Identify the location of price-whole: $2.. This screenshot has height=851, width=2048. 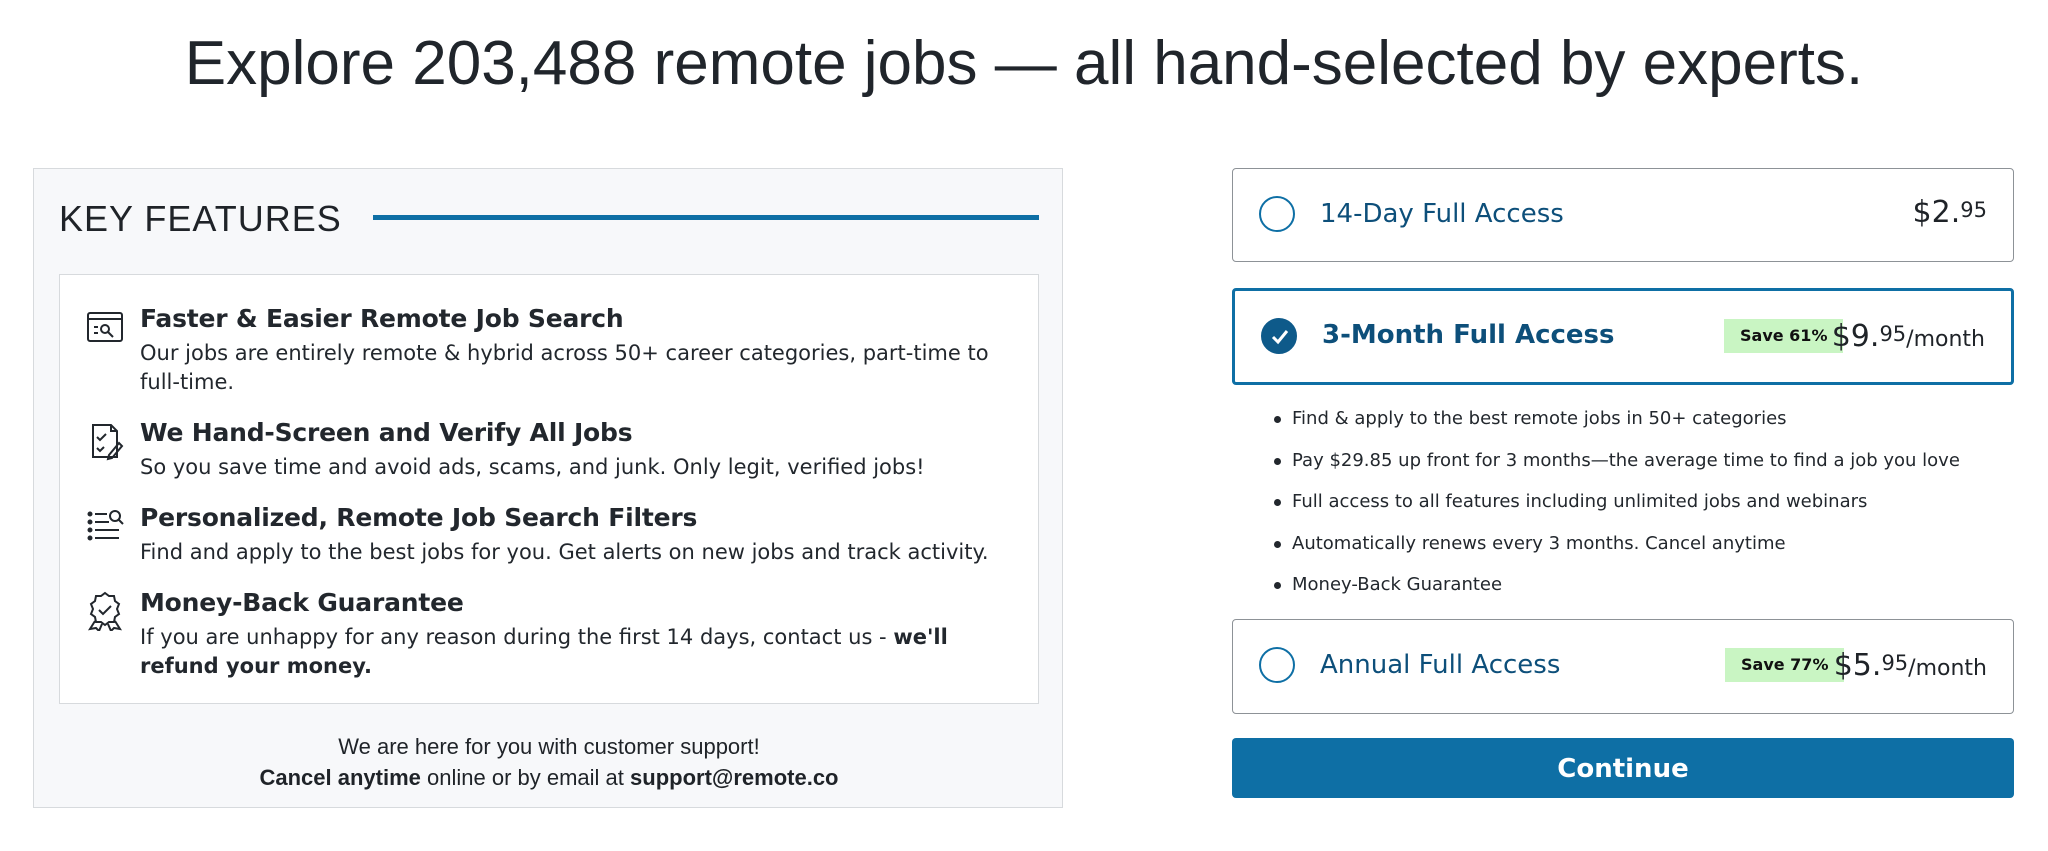
(1936, 212).